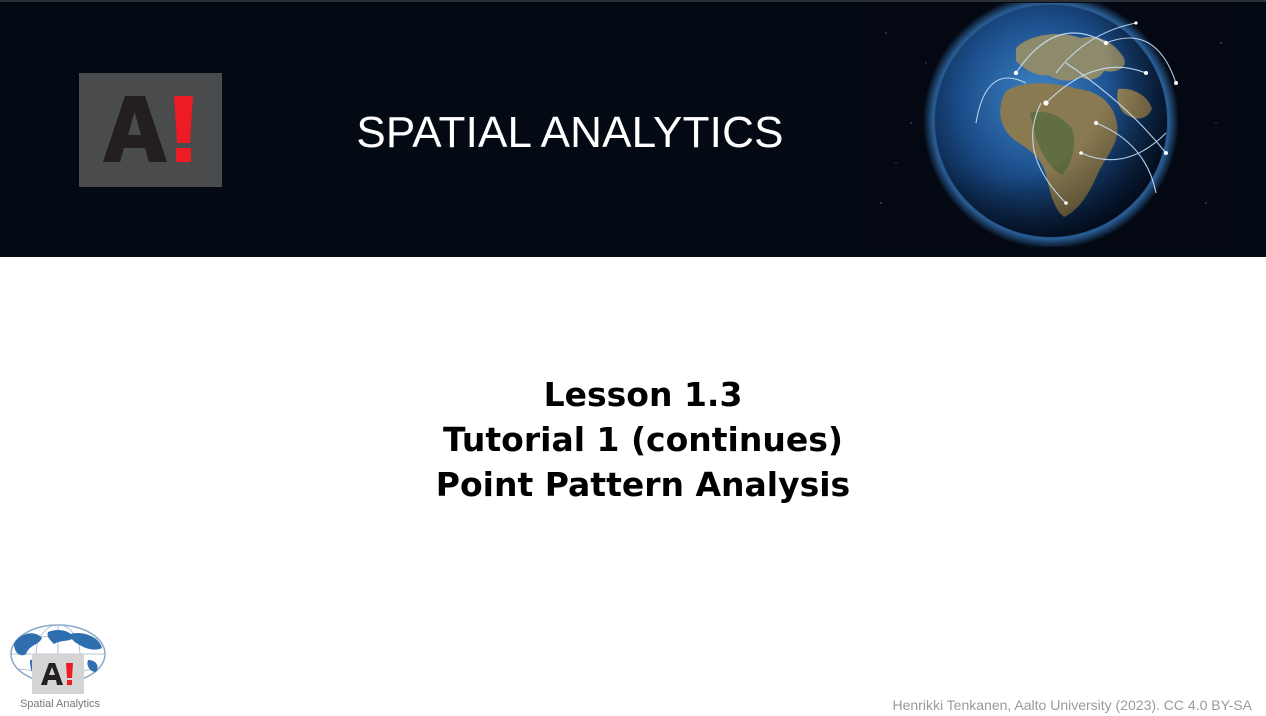  Describe the element at coordinates (150, 130) in the screenshot. I see `aalto-logo` at that location.